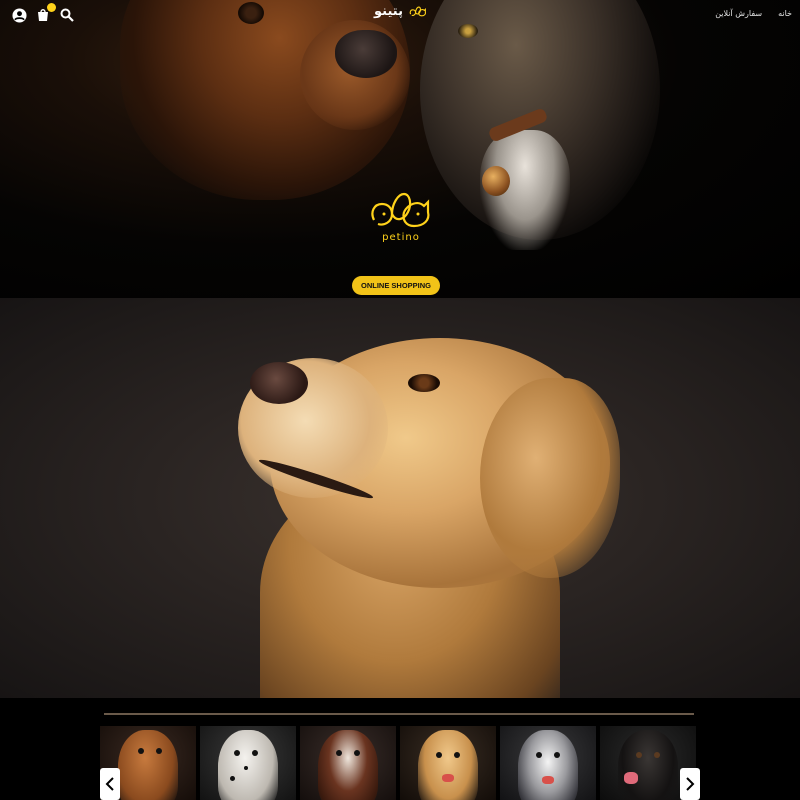 The height and width of the screenshot is (800, 800). What do you see at coordinates (785, 13) in the screenshot?
I see `nav-link-home: خانه` at bounding box center [785, 13].